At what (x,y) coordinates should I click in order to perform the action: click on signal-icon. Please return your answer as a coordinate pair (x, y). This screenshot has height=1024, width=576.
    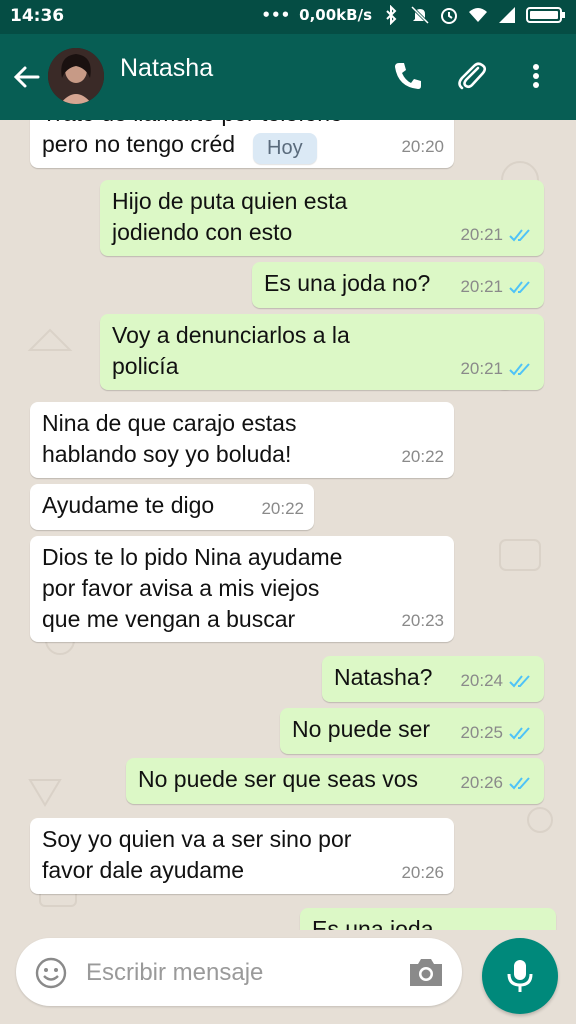
    Looking at the image, I should click on (507, 15).